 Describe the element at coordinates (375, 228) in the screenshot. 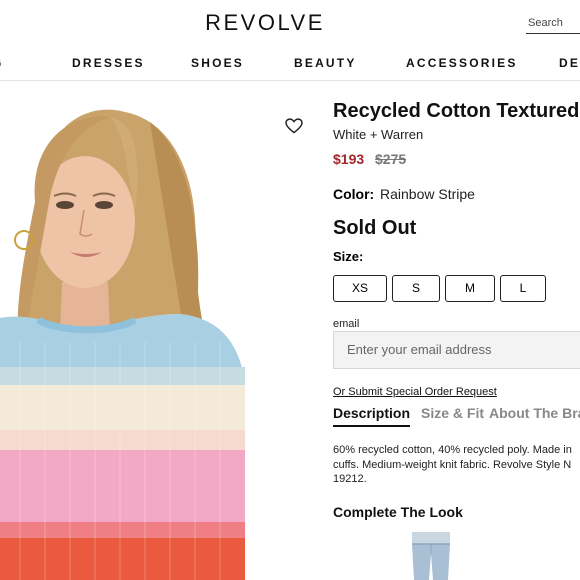

I see `sold-out-status: Sold Out` at that location.